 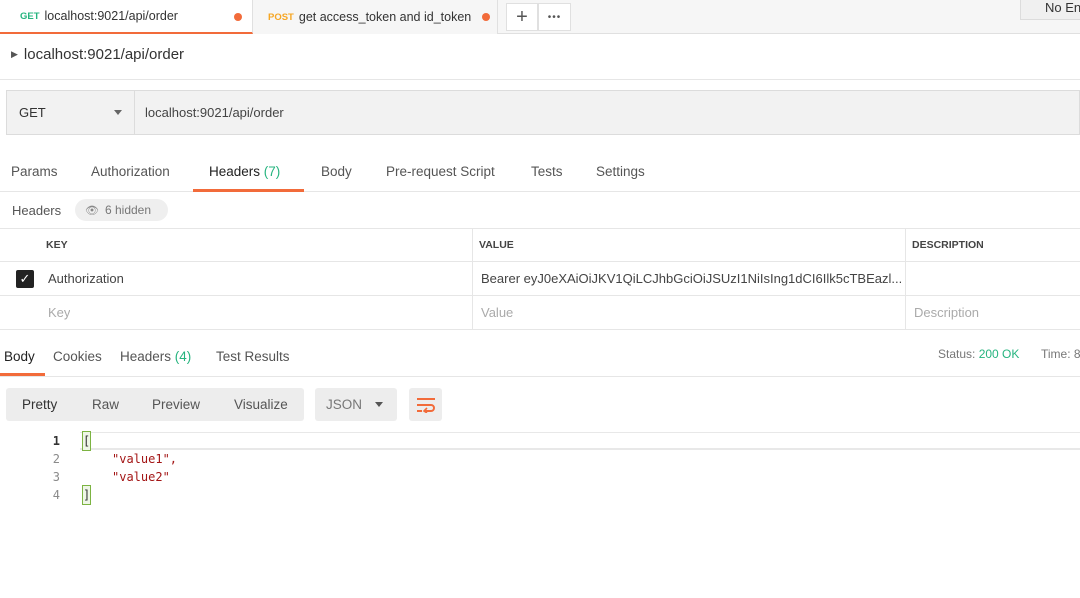 What do you see at coordinates (214, 112) in the screenshot?
I see `url-input: localhost:9021/api/order` at bounding box center [214, 112].